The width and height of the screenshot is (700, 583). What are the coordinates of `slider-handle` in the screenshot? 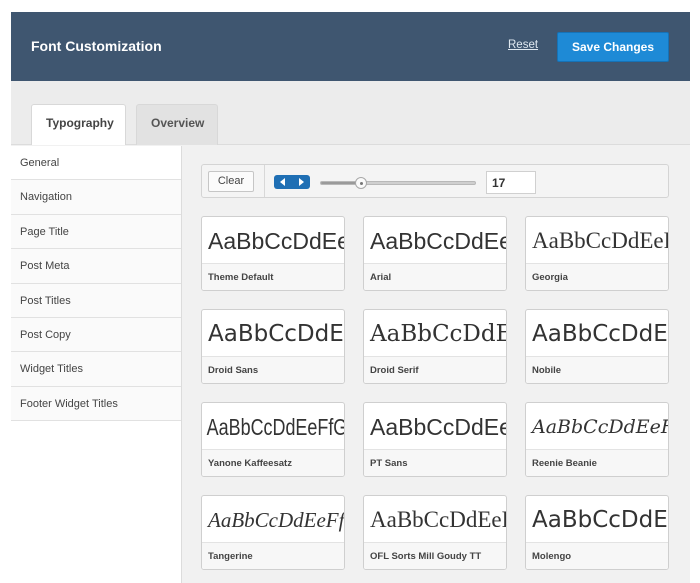 It's located at (361, 183).